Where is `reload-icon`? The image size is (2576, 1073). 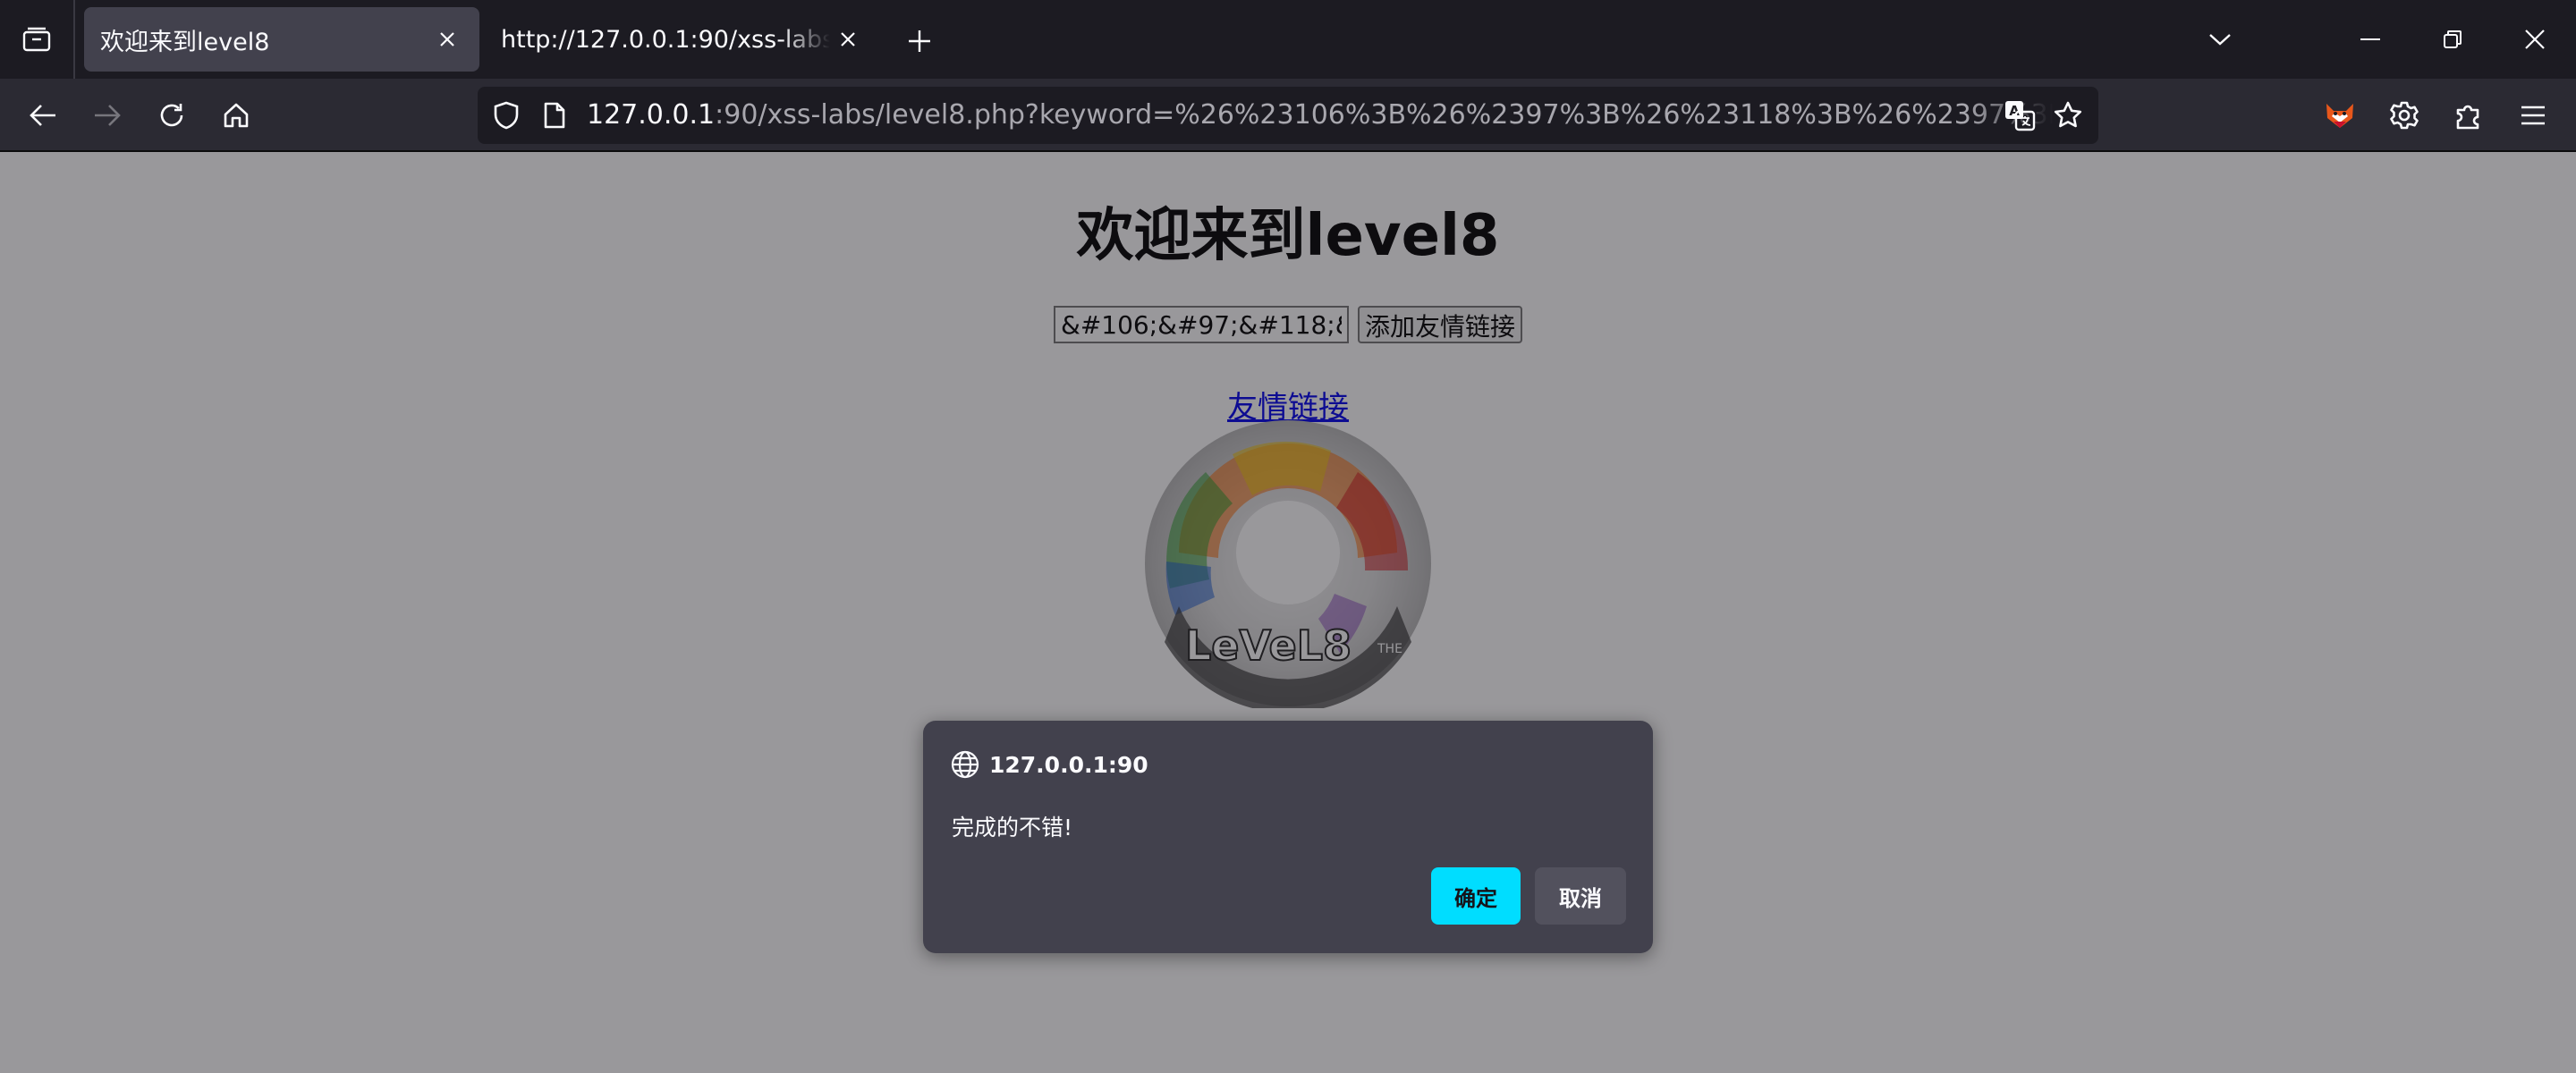
reload-icon is located at coordinates (171, 115).